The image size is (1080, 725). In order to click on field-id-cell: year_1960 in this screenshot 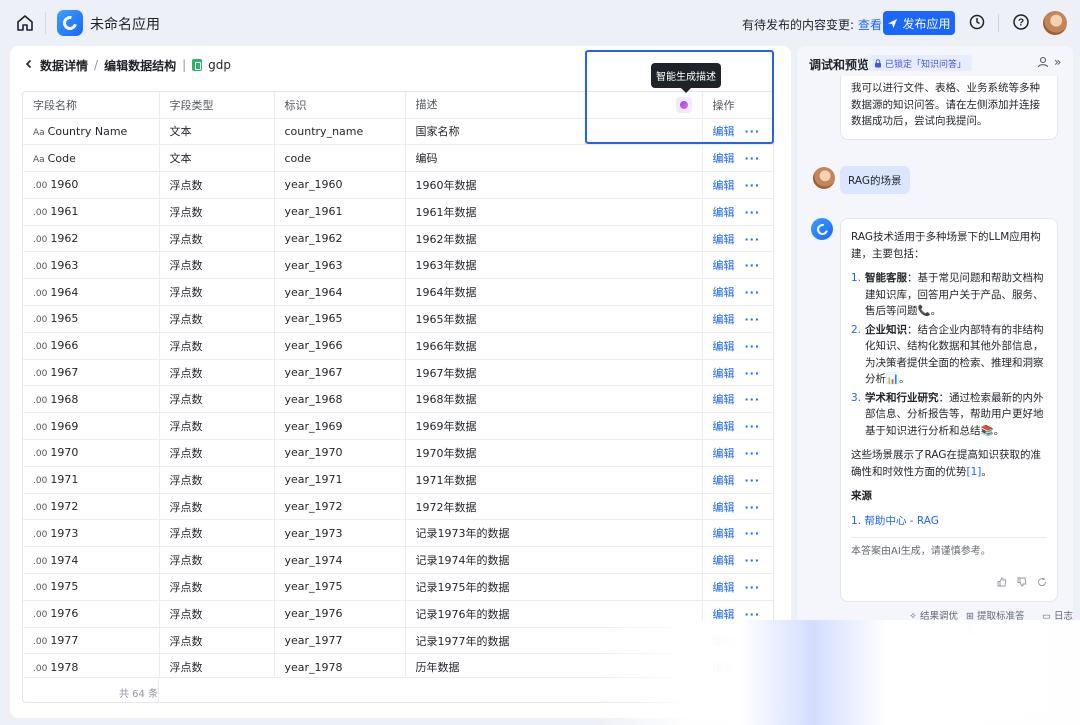, I will do `click(340, 185)`.